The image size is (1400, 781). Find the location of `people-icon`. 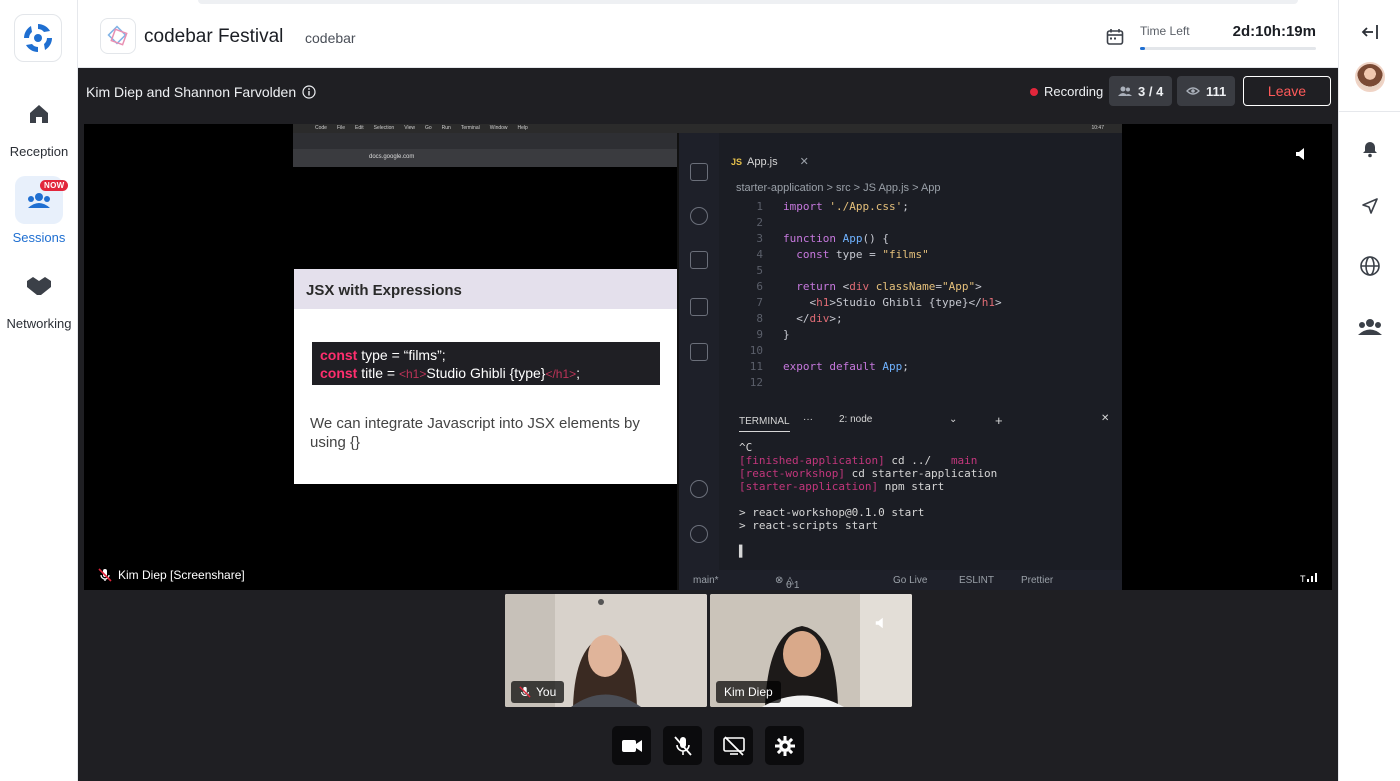

people-icon is located at coordinates (1370, 327).